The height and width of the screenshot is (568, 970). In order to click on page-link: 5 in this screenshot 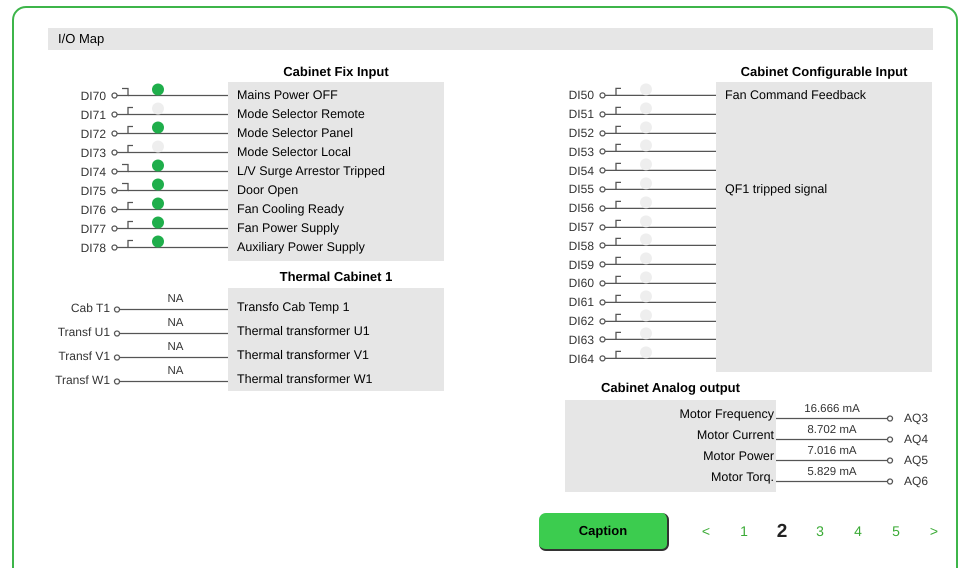, I will do `click(896, 531)`.